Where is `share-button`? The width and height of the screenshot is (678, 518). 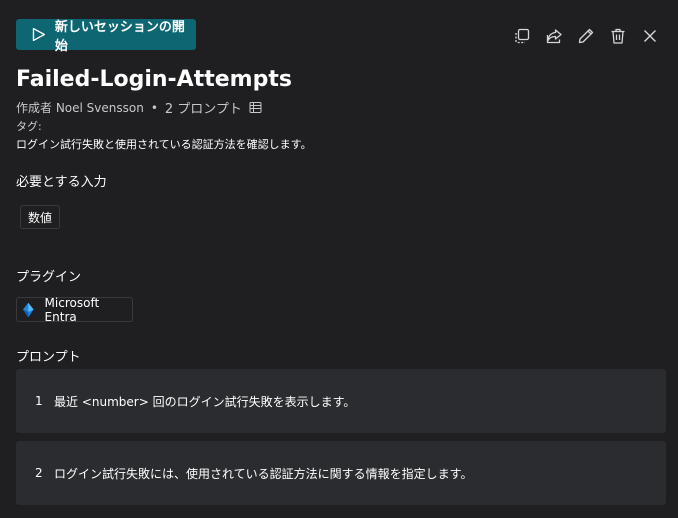
share-button is located at coordinates (553, 35).